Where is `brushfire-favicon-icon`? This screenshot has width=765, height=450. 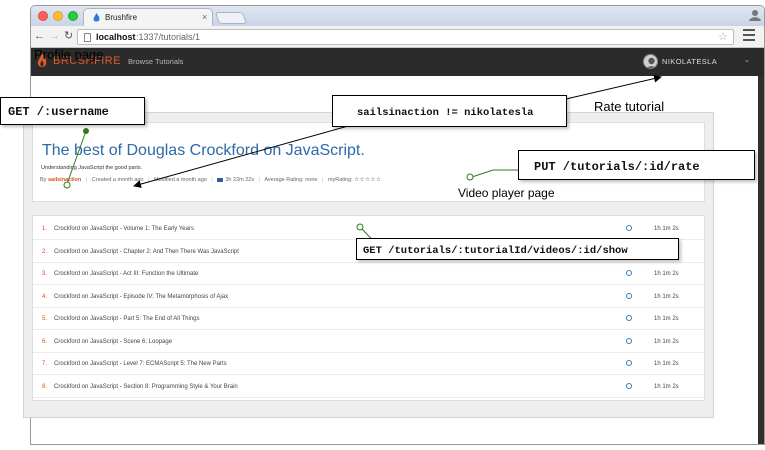 brushfire-favicon-icon is located at coordinates (96, 17).